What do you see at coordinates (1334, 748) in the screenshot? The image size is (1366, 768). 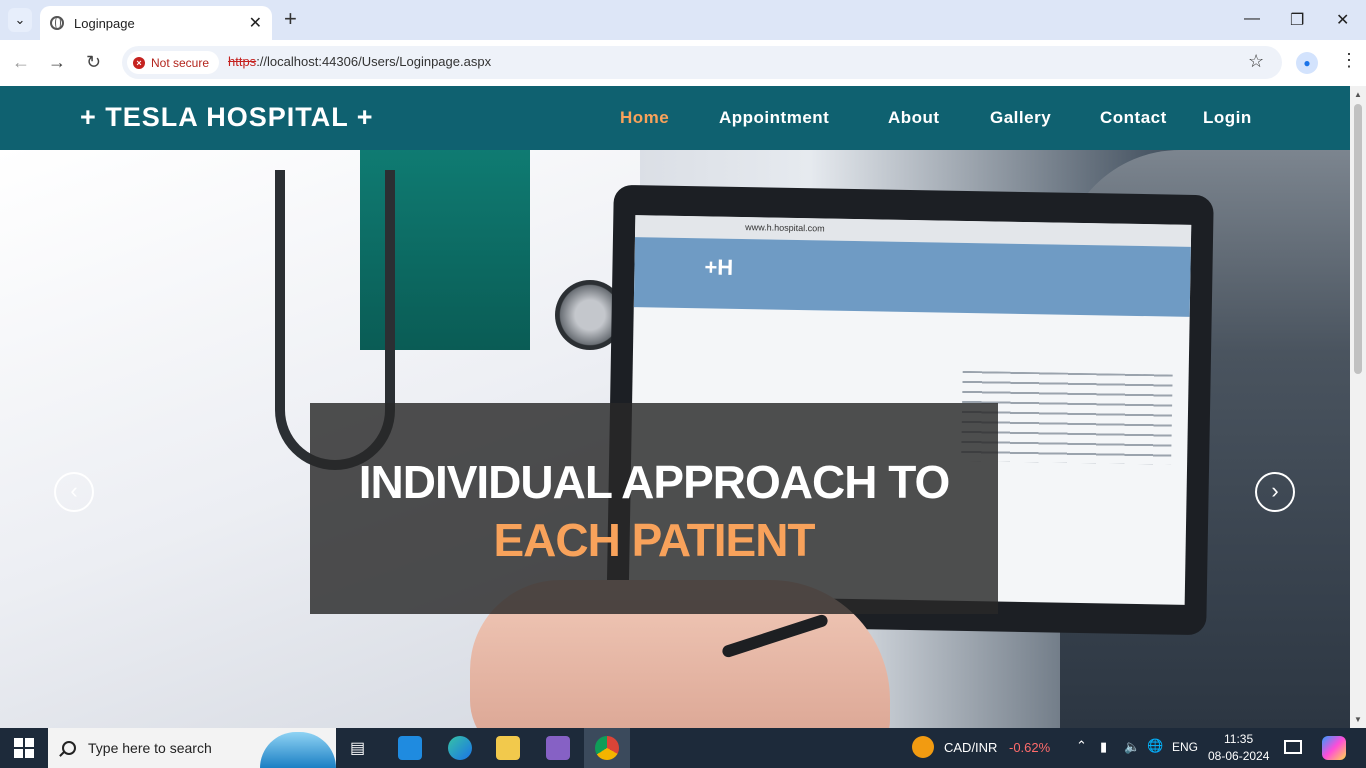 I see `copilot-icon` at bounding box center [1334, 748].